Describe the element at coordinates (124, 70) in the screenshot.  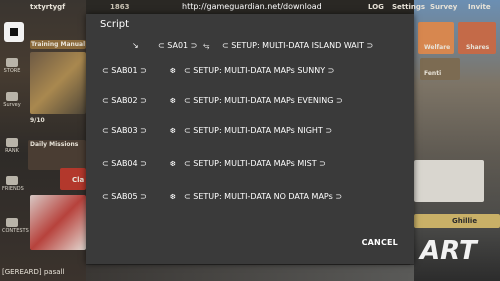
I see `item-code: ⊂ SAB01 ⊃` at that location.